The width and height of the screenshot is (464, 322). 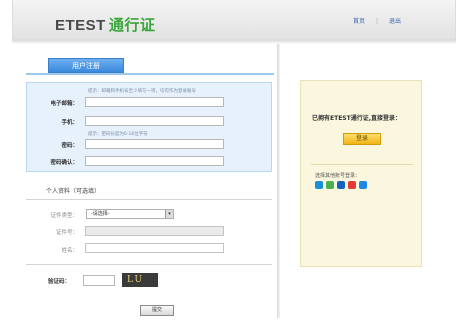 I want to click on logo-cn: 通行证, so click(x=132, y=25).